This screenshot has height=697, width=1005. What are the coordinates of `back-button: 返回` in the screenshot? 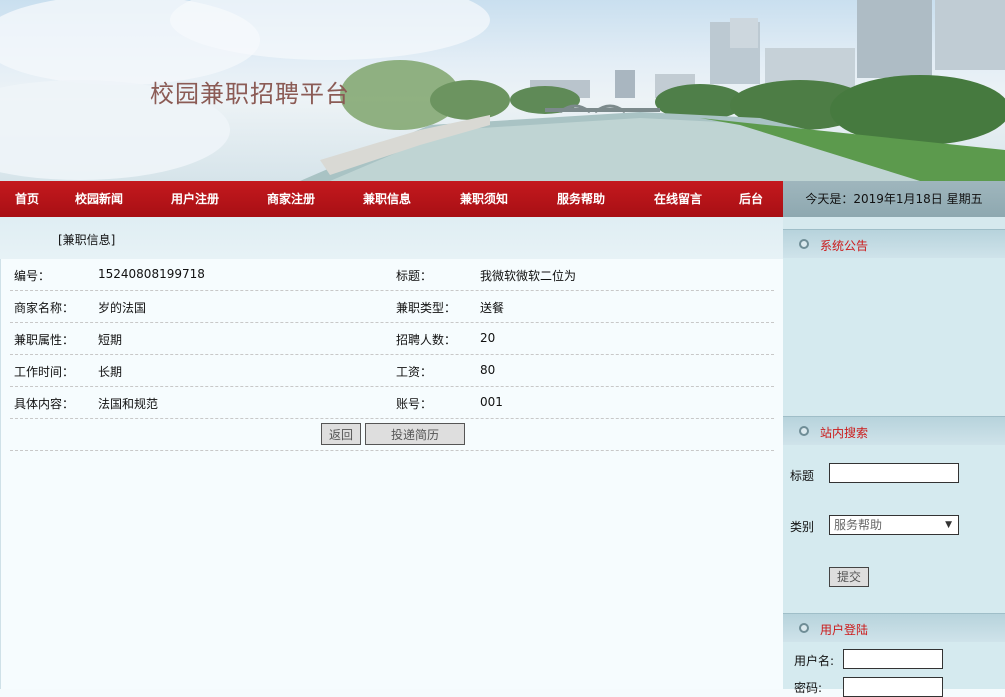 It's located at (341, 434).